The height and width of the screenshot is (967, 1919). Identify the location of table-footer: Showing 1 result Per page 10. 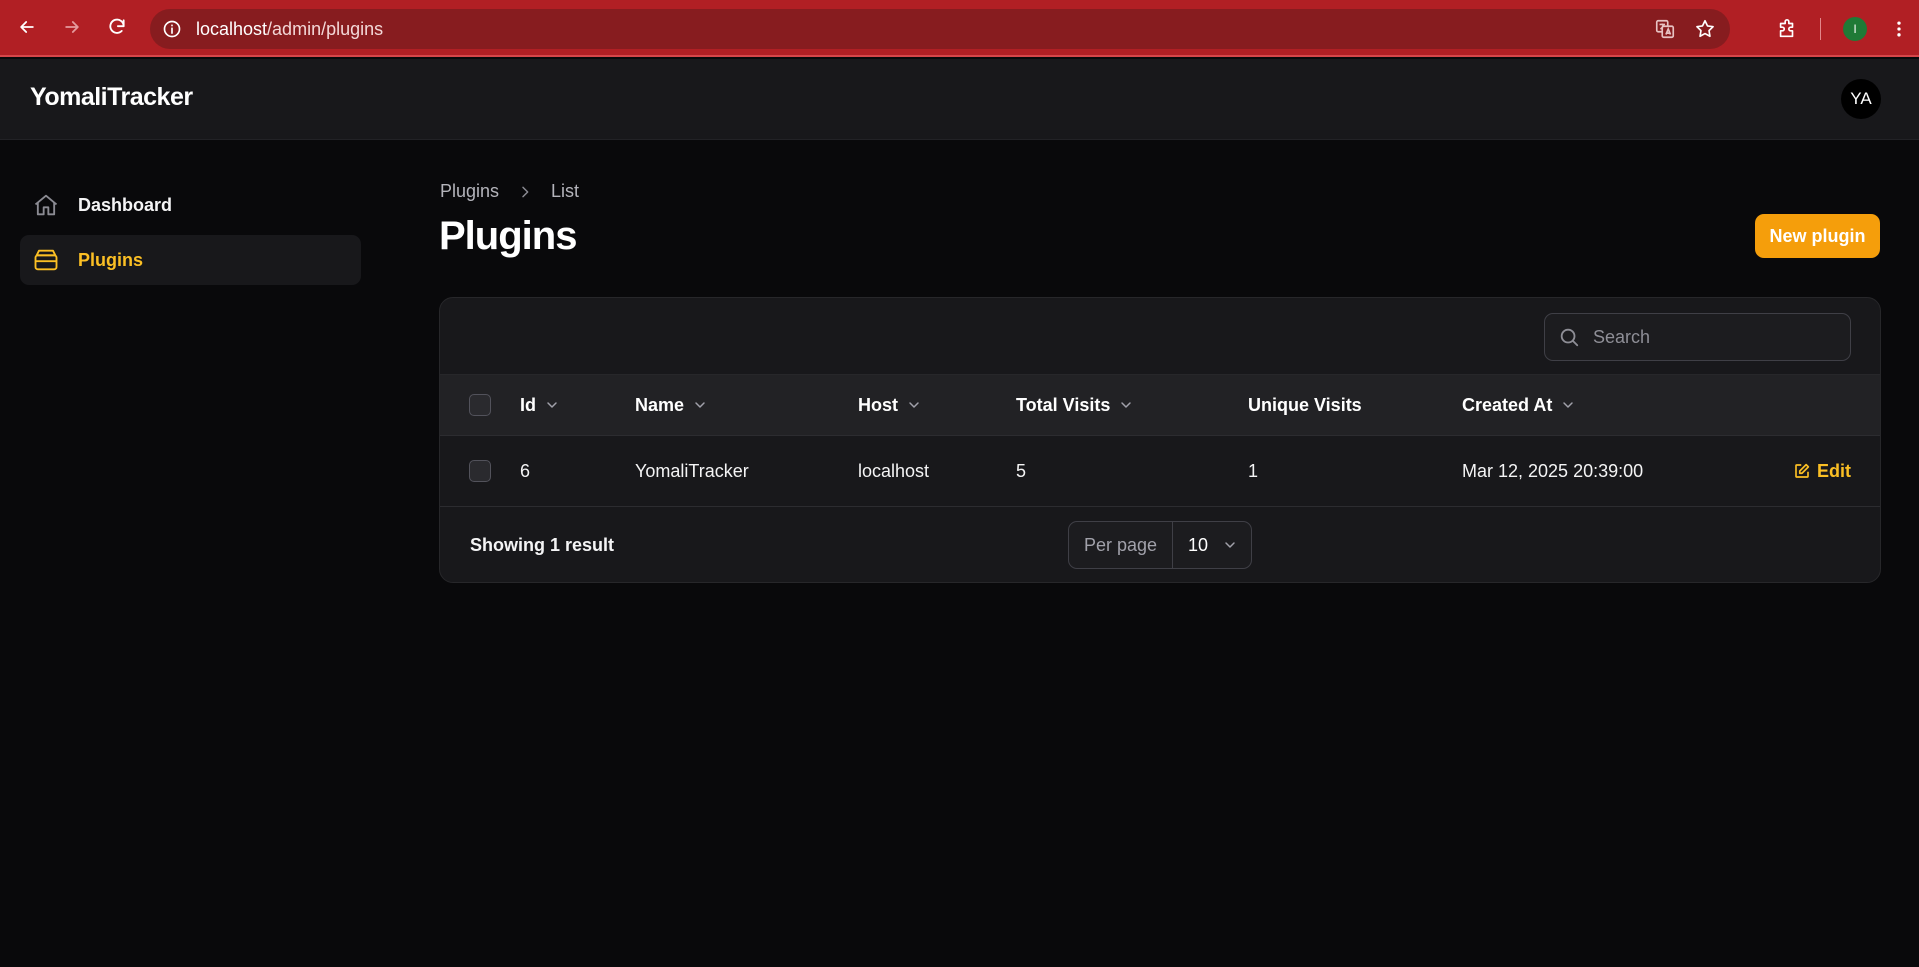
(1160, 544).